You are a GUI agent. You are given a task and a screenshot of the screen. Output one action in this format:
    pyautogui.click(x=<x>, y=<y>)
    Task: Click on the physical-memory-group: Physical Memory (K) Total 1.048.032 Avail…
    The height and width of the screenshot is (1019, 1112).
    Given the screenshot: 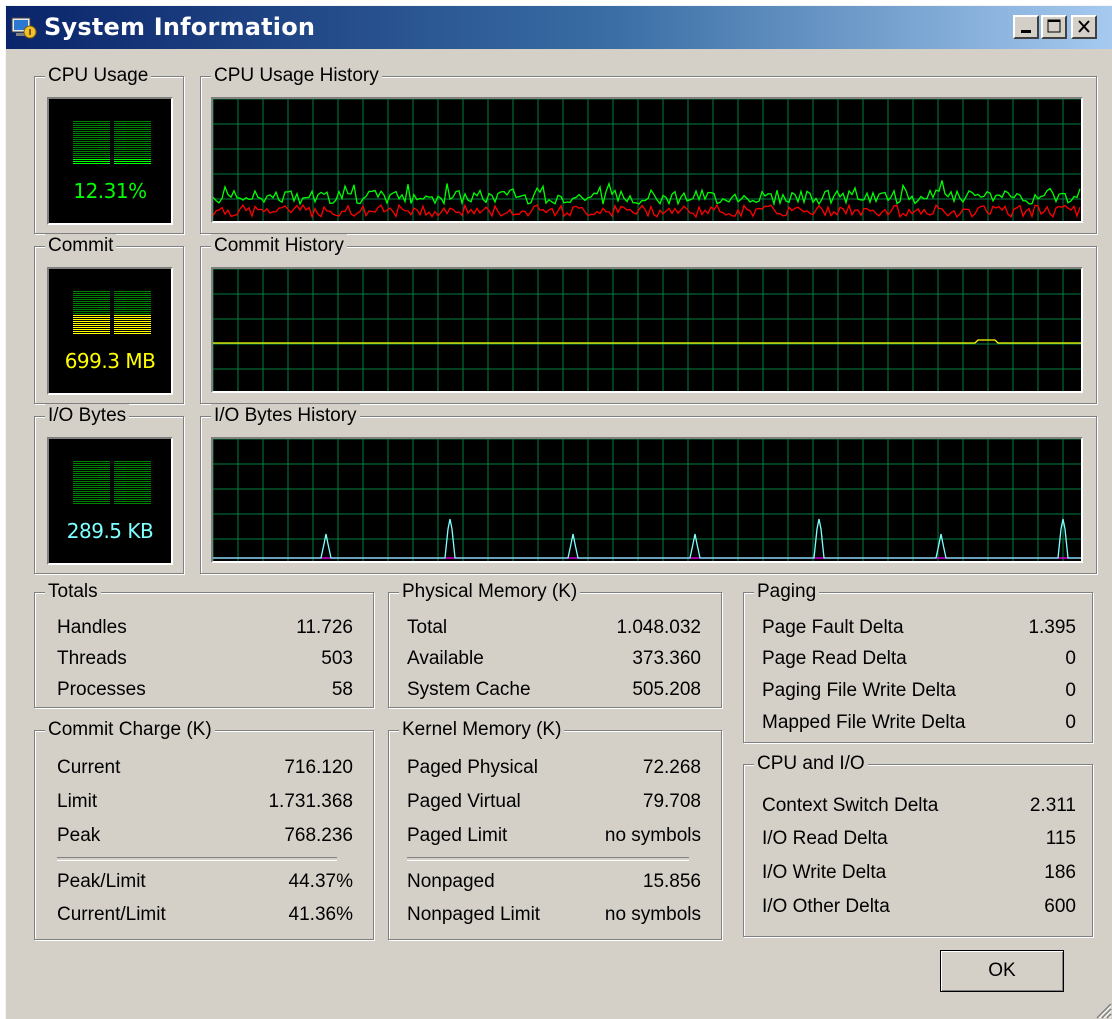 What is the action you would take?
    pyautogui.click(x=555, y=644)
    